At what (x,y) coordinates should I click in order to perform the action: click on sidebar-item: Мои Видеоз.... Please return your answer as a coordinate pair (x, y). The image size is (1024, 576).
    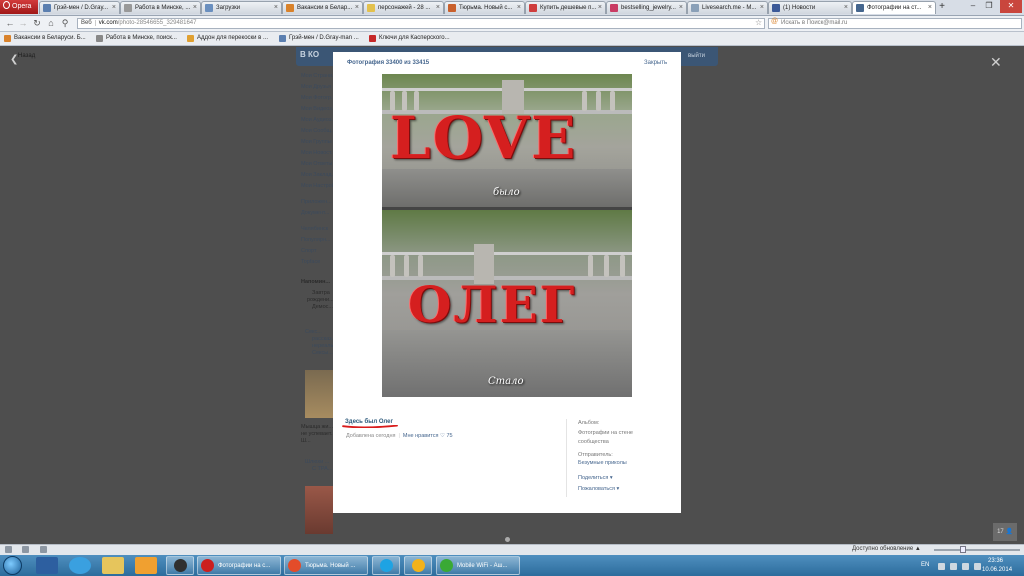
    Looking at the image, I should click on (318, 109).